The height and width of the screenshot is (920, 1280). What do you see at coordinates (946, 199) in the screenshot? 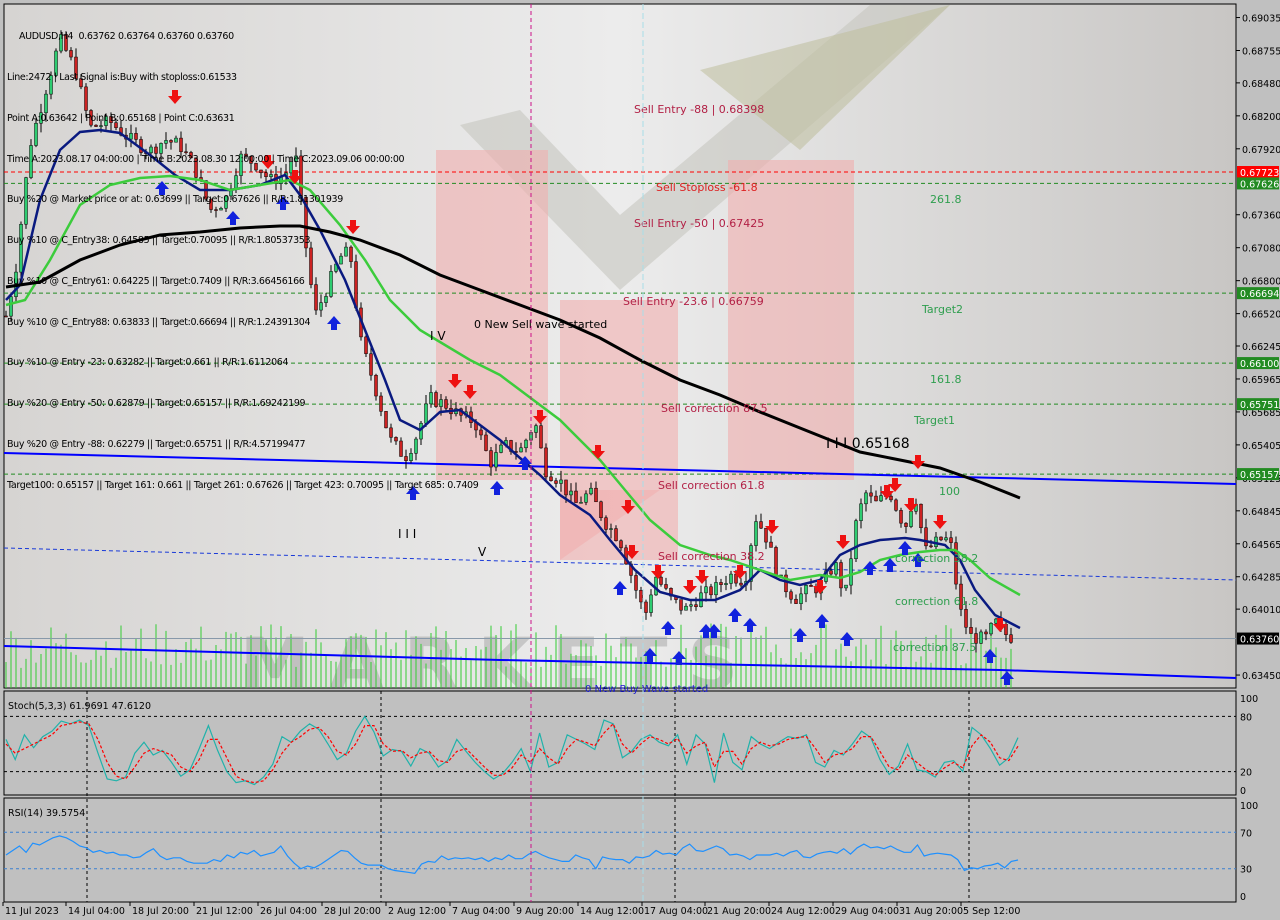
I see `level-label: 261.8` at bounding box center [946, 199].